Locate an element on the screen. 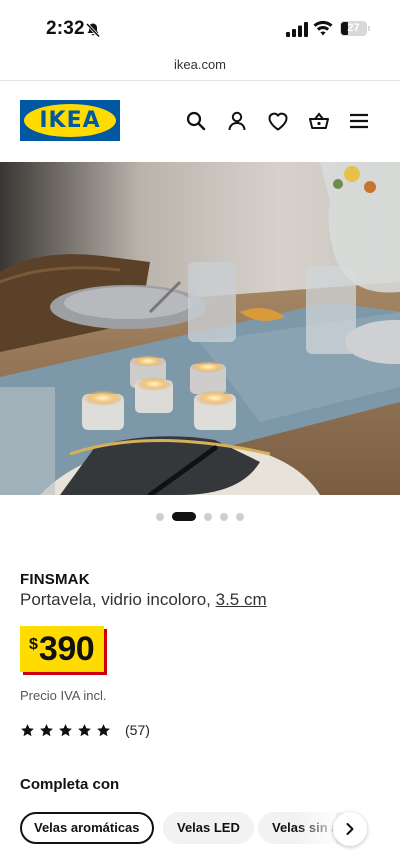 The height and width of the screenshot is (868, 400). product-size-link: 3.5 cm is located at coordinates (241, 599).